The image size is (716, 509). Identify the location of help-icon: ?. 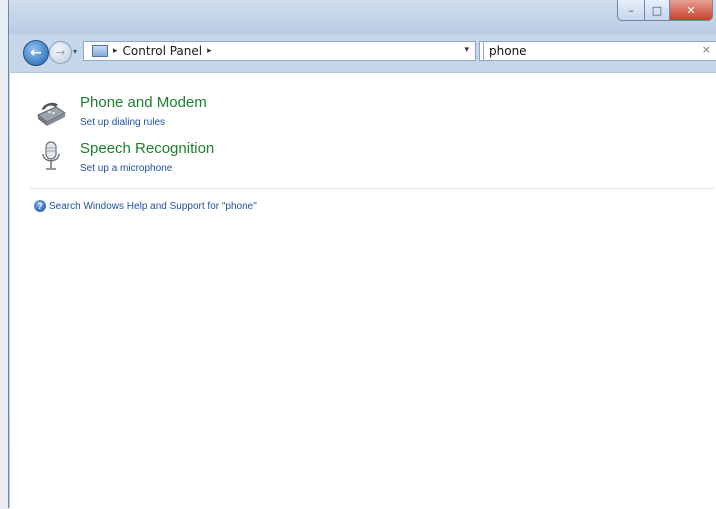
(40, 206).